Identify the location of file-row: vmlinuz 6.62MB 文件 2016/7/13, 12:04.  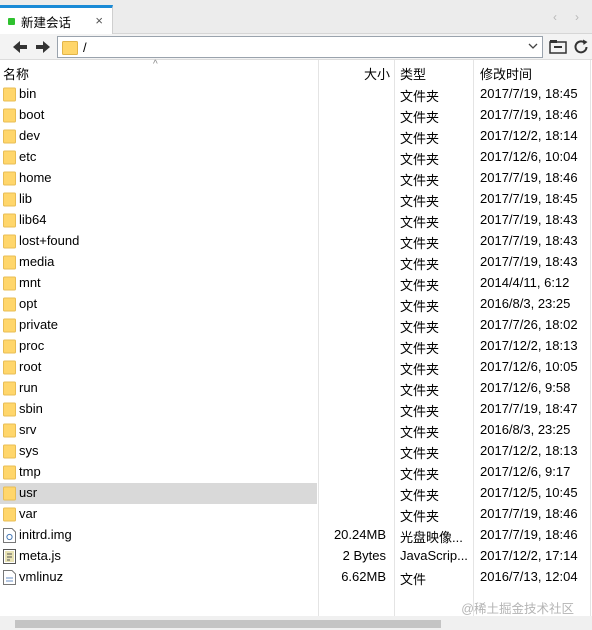
(296, 577).